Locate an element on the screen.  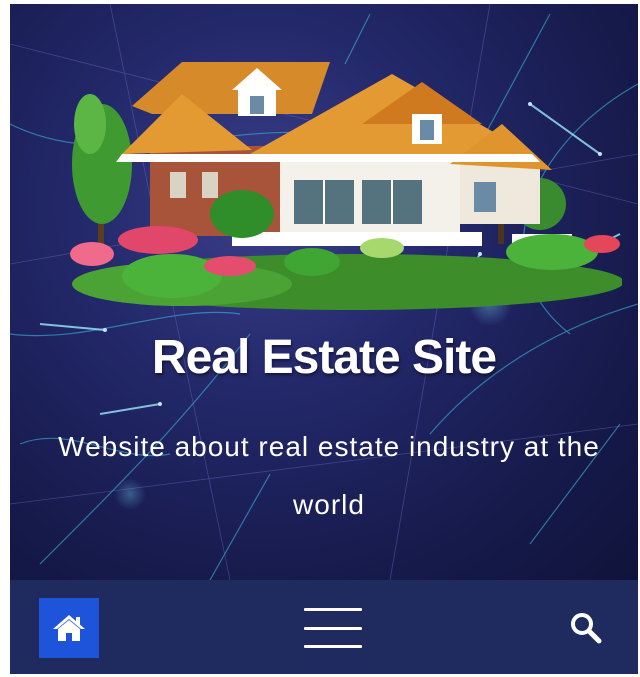
bottom-navbar is located at coordinates (324, 627).